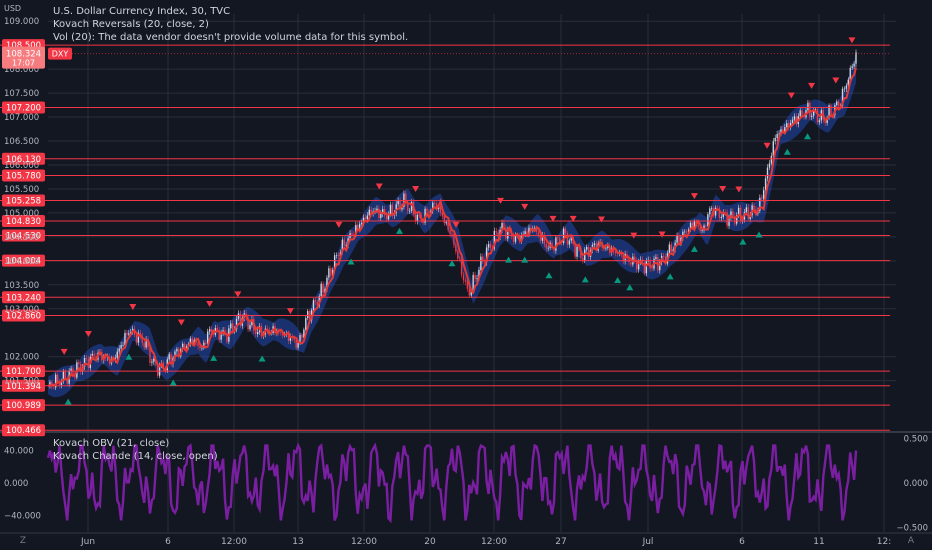  What do you see at coordinates (21, 94) in the screenshot?
I see `price-axis-label: 107.500` at bounding box center [21, 94].